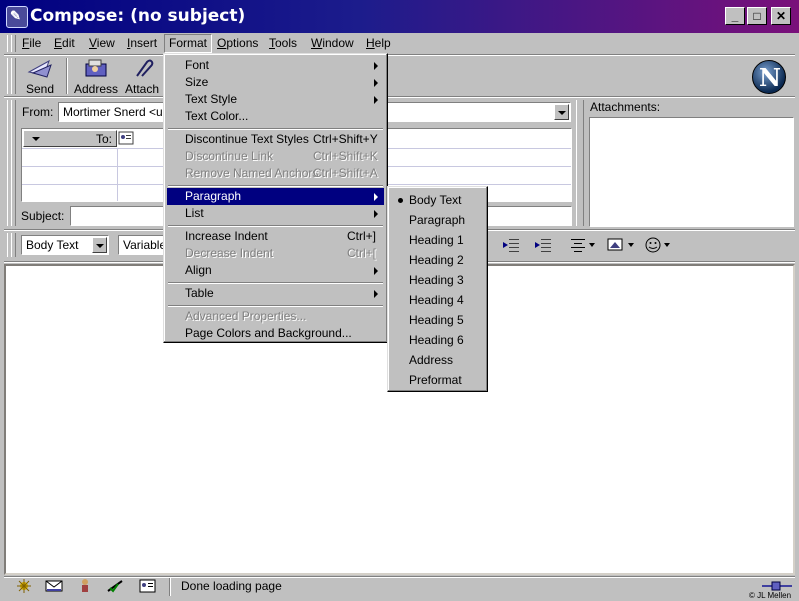  Describe the element at coordinates (119, 112) in the screenshot. I see `from-value: Mortimer Snerd <use` at that location.